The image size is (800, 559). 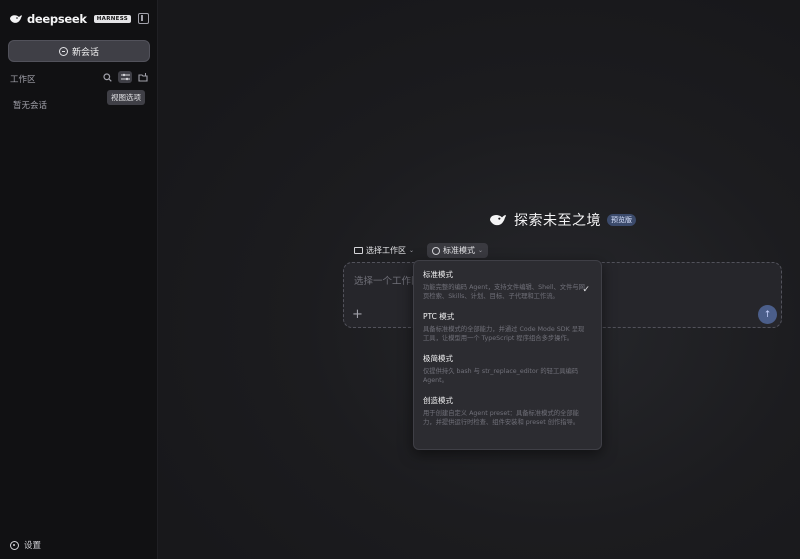 What do you see at coordinates (438, 358) in the screenshot?
I see `mode-option-title: 极简模式` at bounding box center [438, 358].